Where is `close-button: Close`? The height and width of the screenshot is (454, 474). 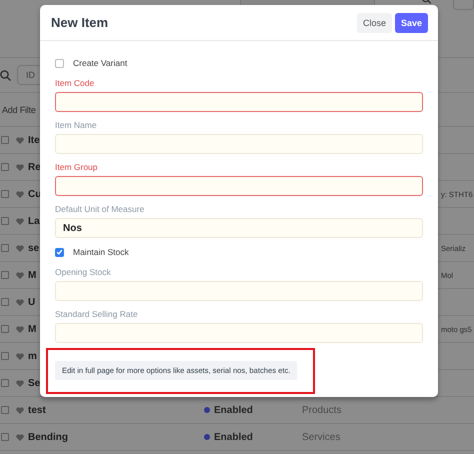
close-button: Close is located at coordinates (374, 22).